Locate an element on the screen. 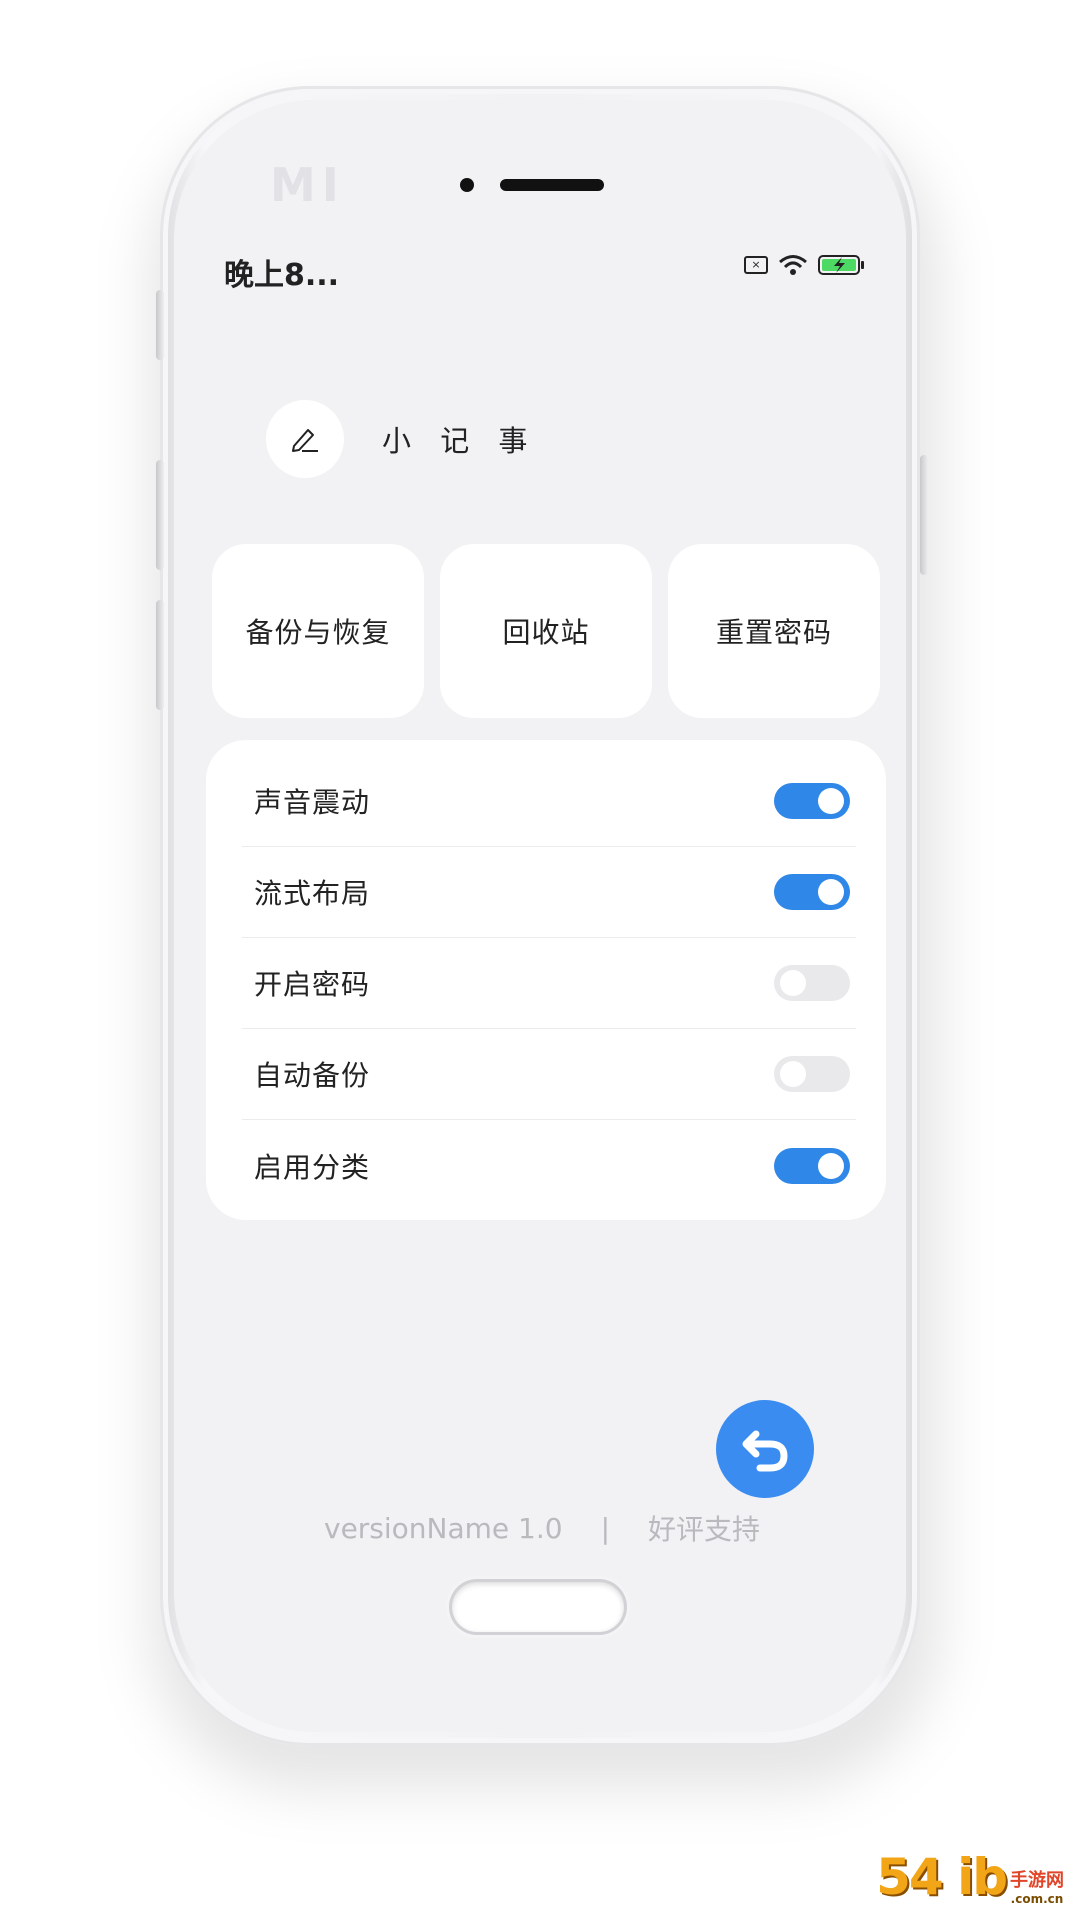 This screenshot has height=1920, width=1080. volume-down-button is located at coordinates (160, 655).